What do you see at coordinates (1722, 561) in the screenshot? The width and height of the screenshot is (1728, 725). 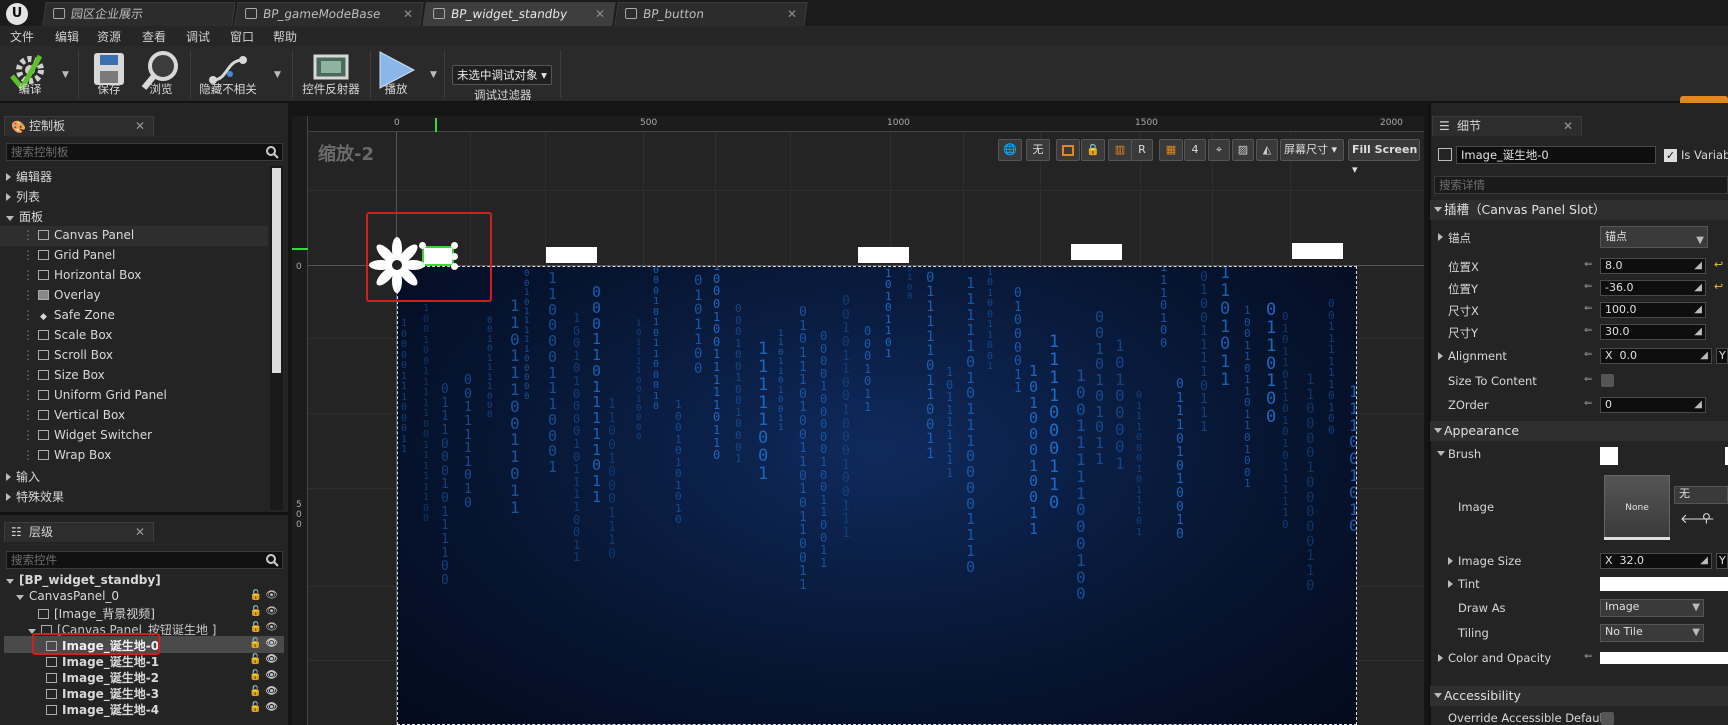 I see `image-size-y-input: Y` at bounding box center [1722, 561].